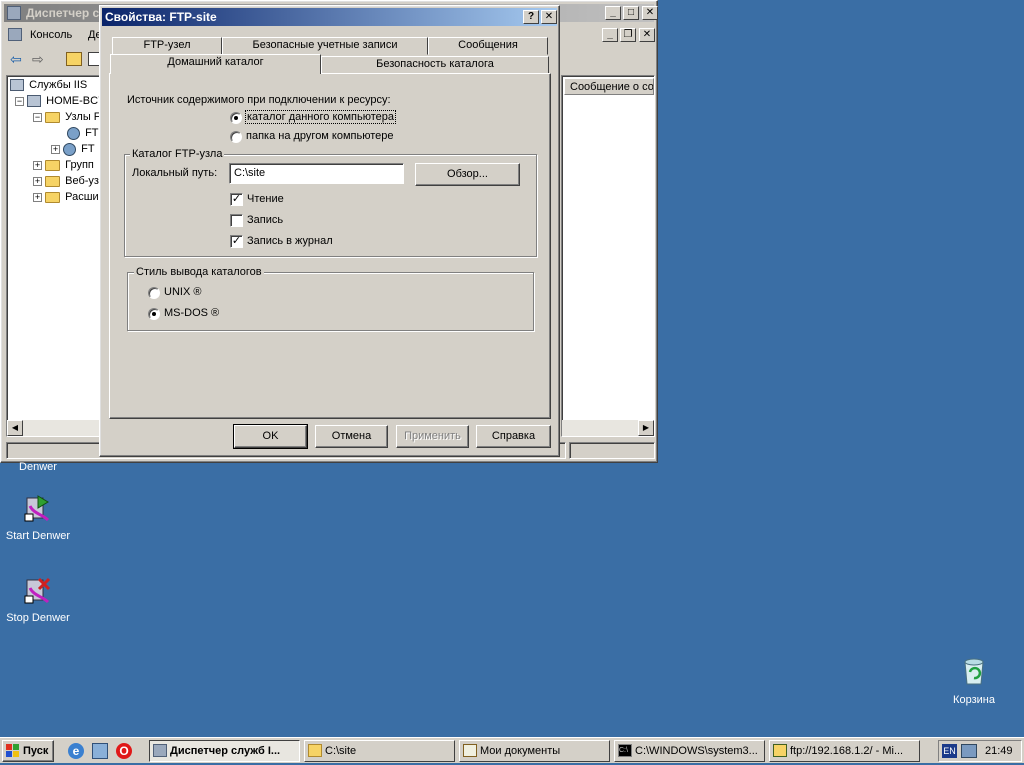 This screenshot has height=765, width=1024. I want to click on iis-services-icon, so click(17, 85).